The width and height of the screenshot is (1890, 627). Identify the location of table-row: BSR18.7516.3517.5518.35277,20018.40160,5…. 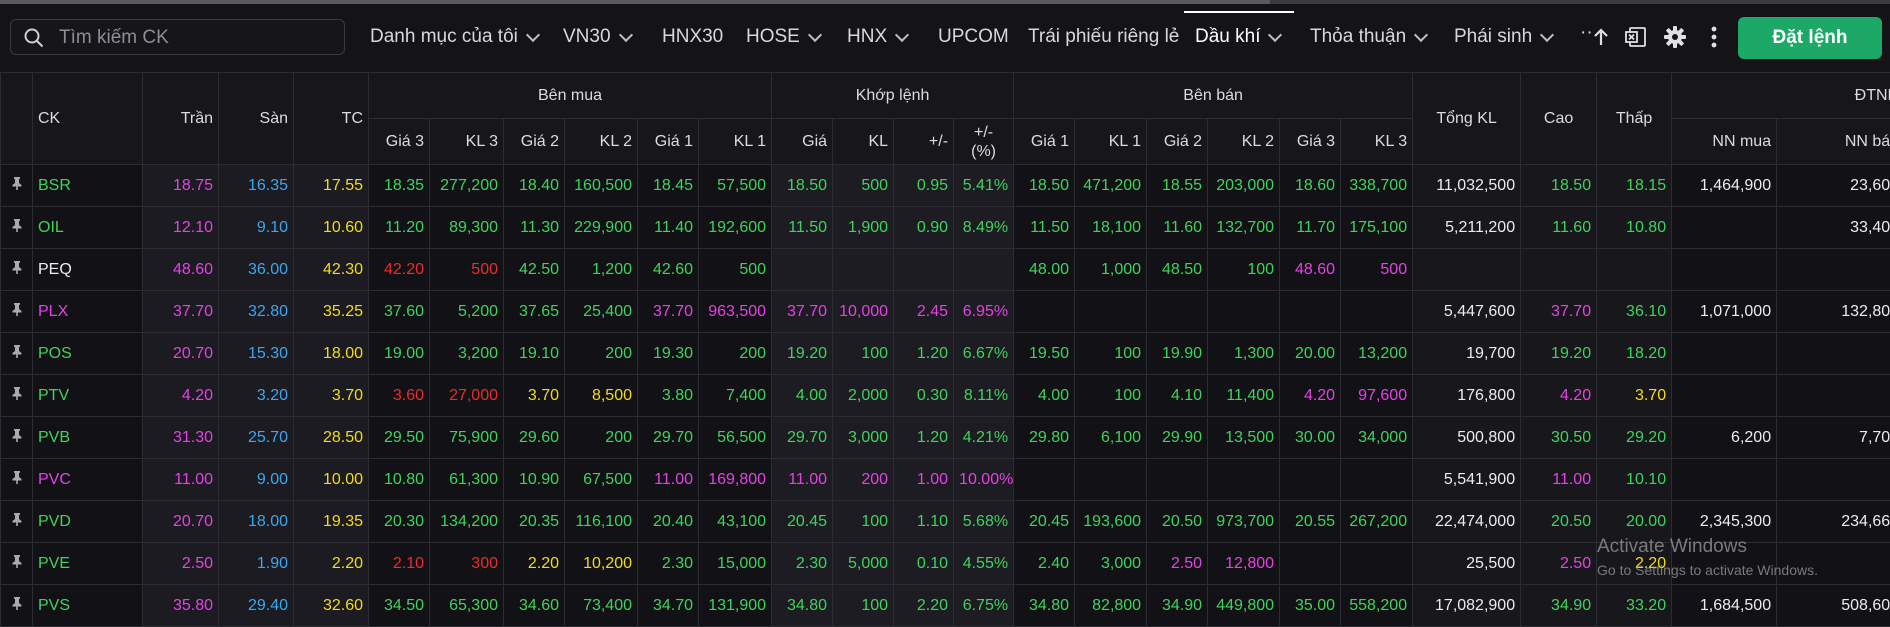
(945, 186).